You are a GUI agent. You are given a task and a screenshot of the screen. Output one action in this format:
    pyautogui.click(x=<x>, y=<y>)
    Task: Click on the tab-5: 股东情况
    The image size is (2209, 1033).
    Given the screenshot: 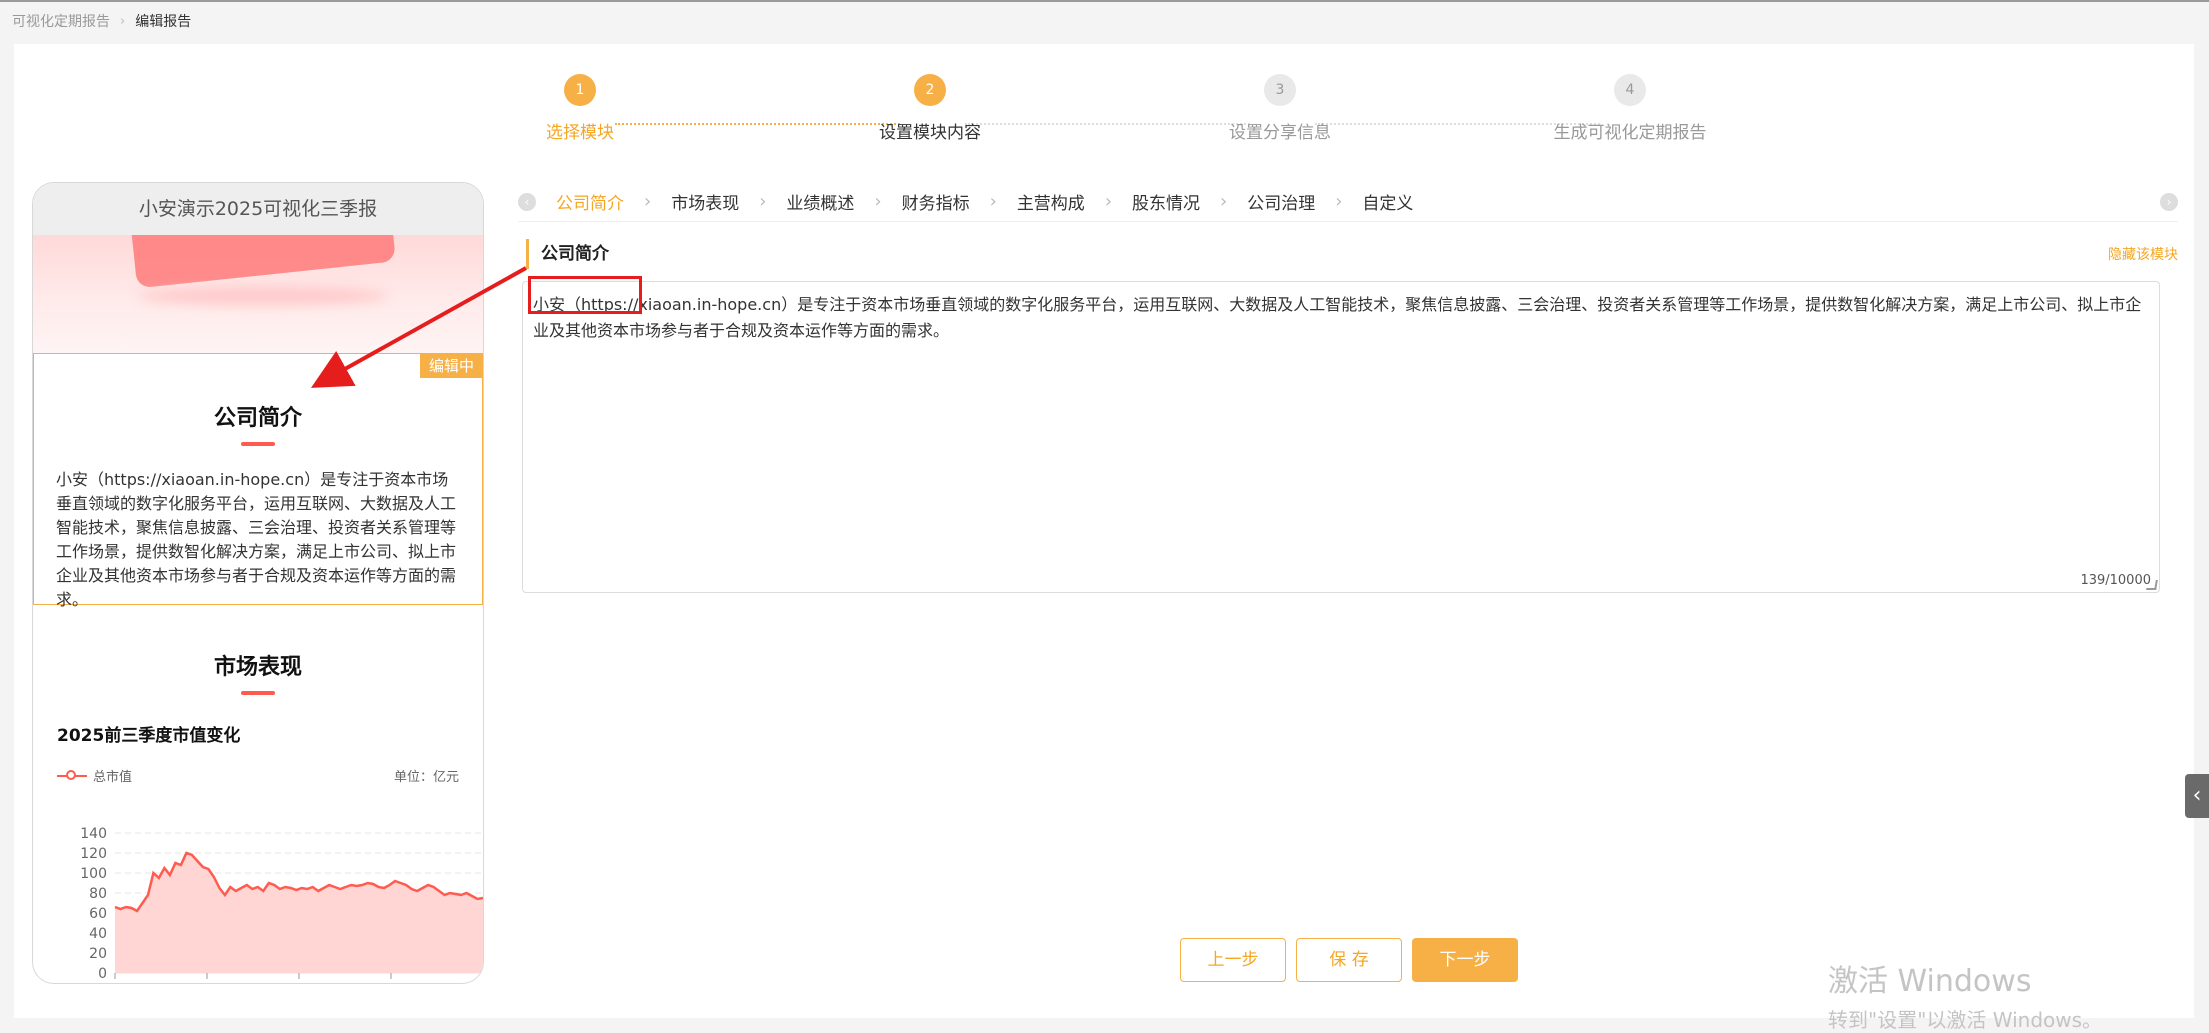 What is the action you would take?
    pyautogui.click(x=1166, y=201)
    